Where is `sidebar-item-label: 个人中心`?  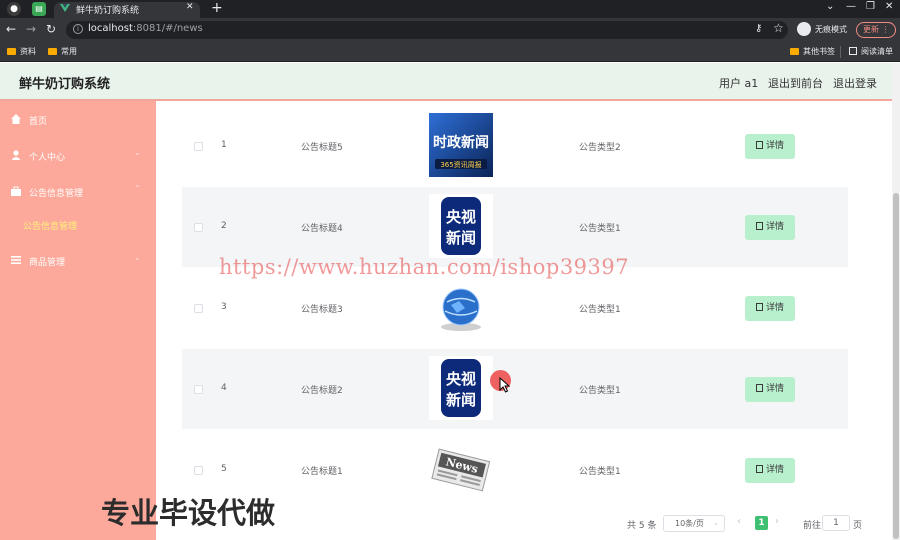 sidebar-item-label: 个人中心 is located at coordinates (47, 158).